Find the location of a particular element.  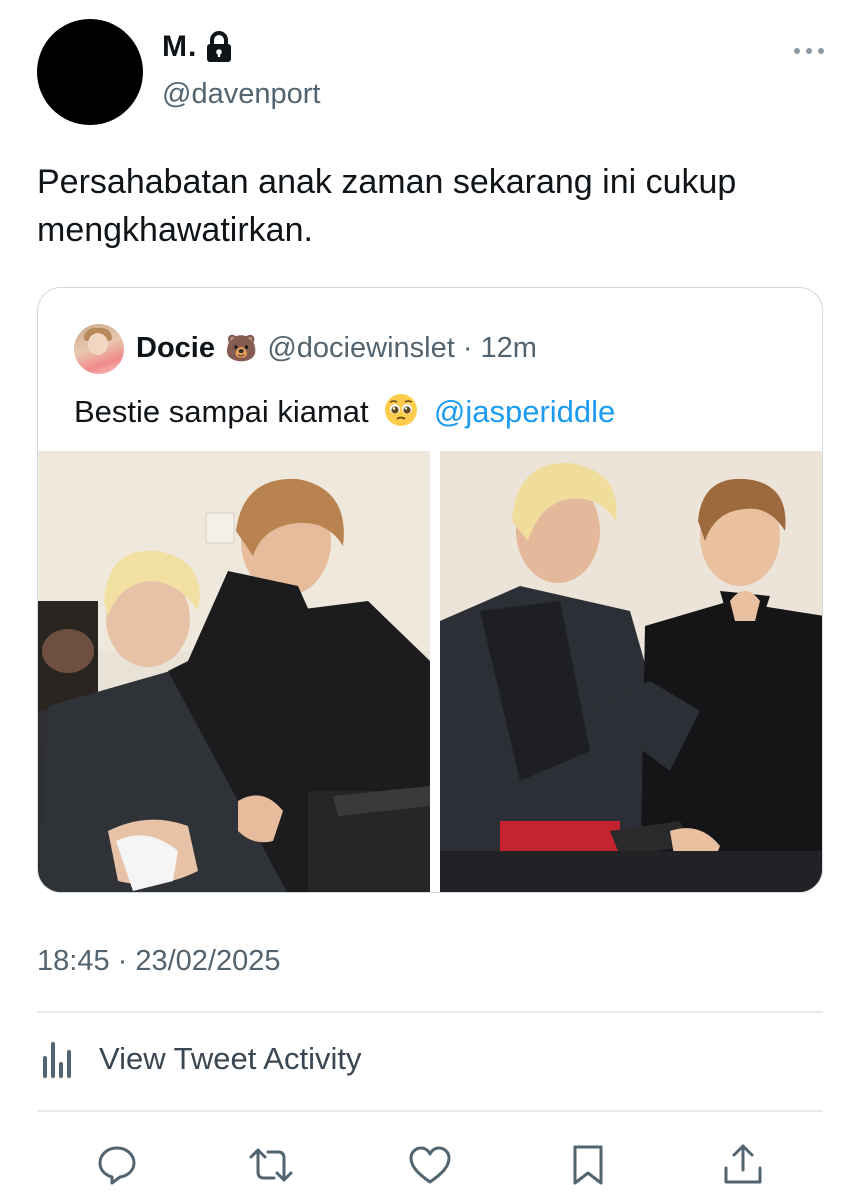

tweet-action-bar is located at coordinates (429, 1168).